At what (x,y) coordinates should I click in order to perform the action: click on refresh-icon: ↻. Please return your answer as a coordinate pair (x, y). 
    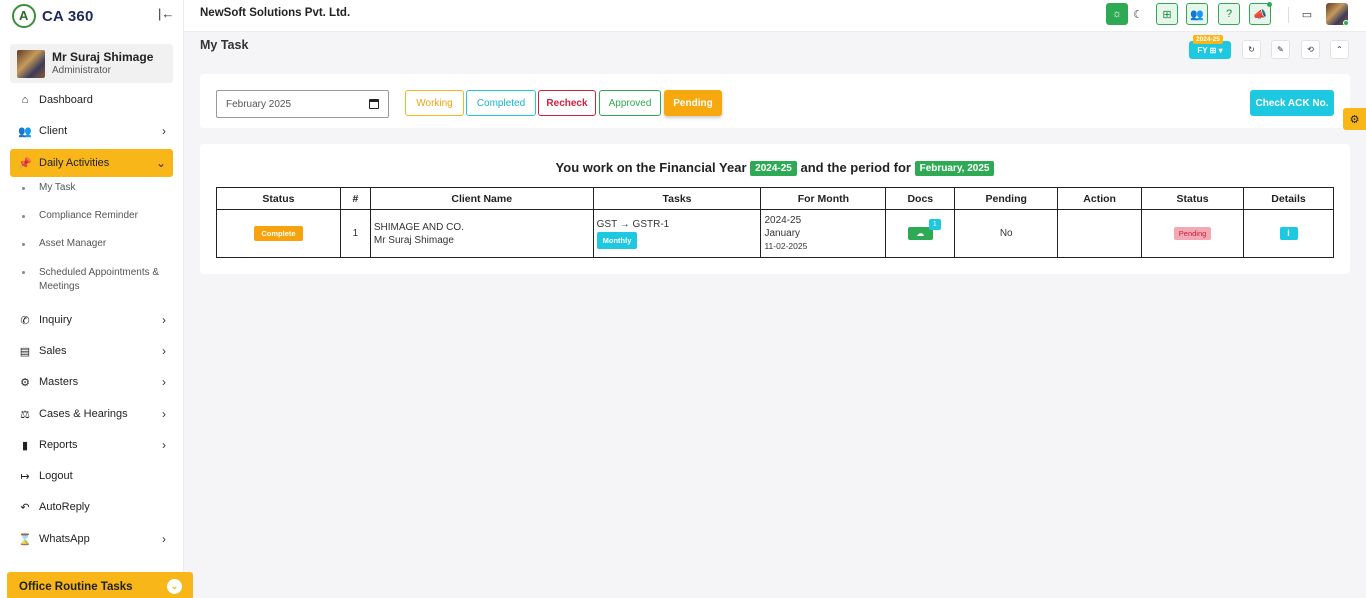
    Looking at the image, I should click on (1251, 49).